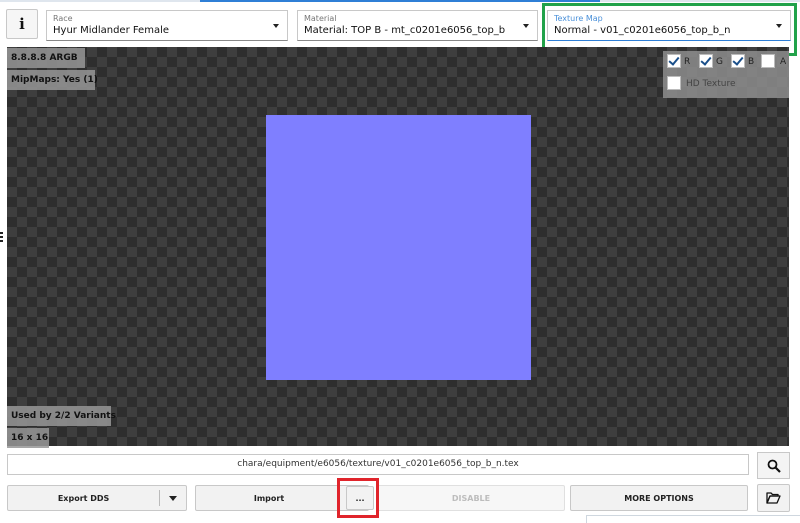 This screenshot has width=800, height=523. I want to click on race-dropdown: Race Hyur Midlander Female, so click(167, 25).